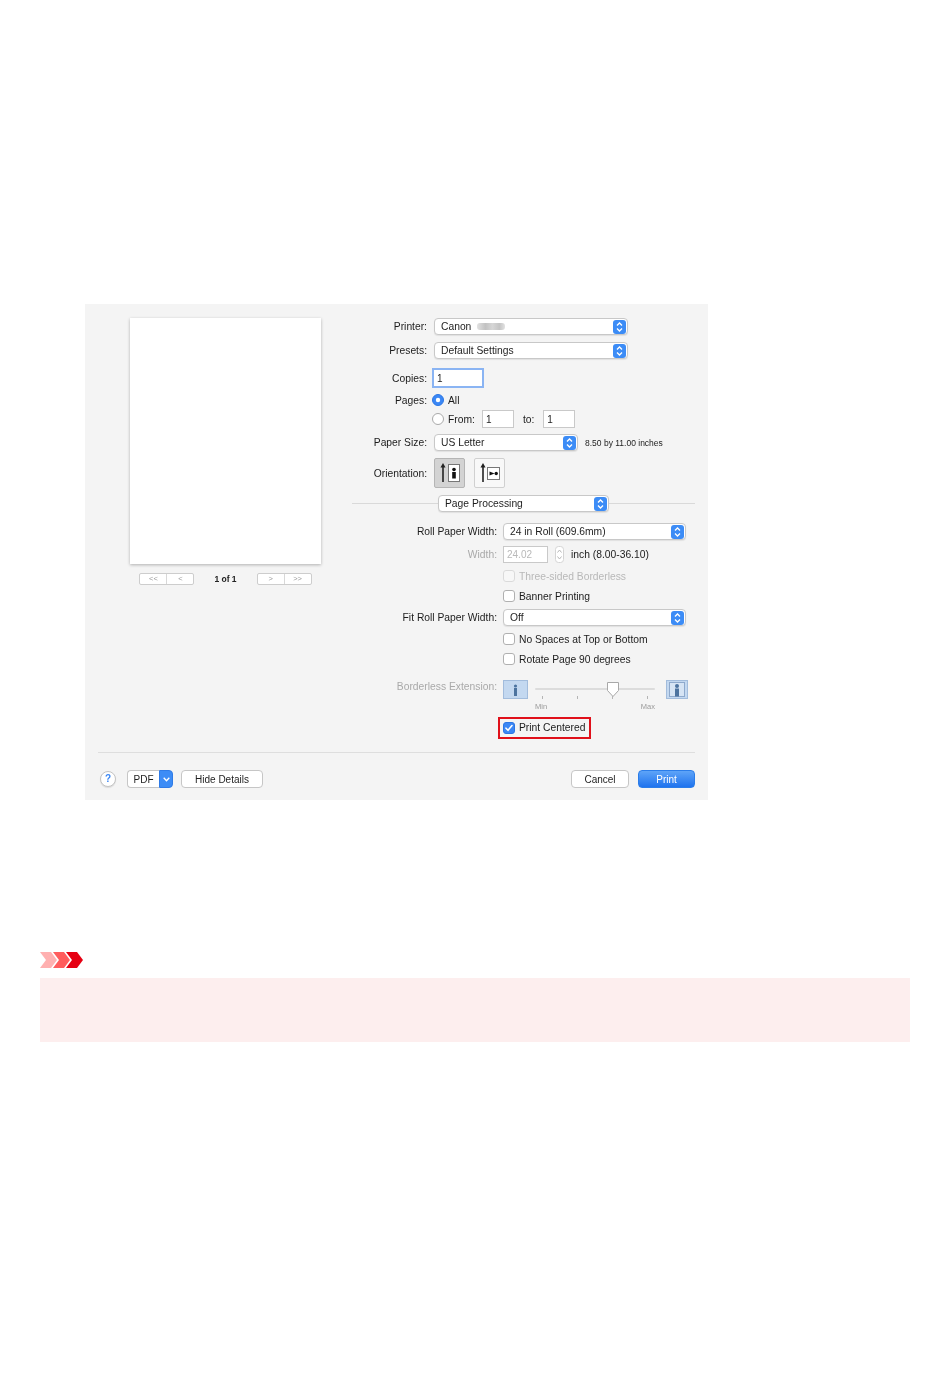  What do you see at coordinates (610, 554) in the screenshot?
I see `unit-text: inch (8.00-36.10)` at bounding box center [610, 554].